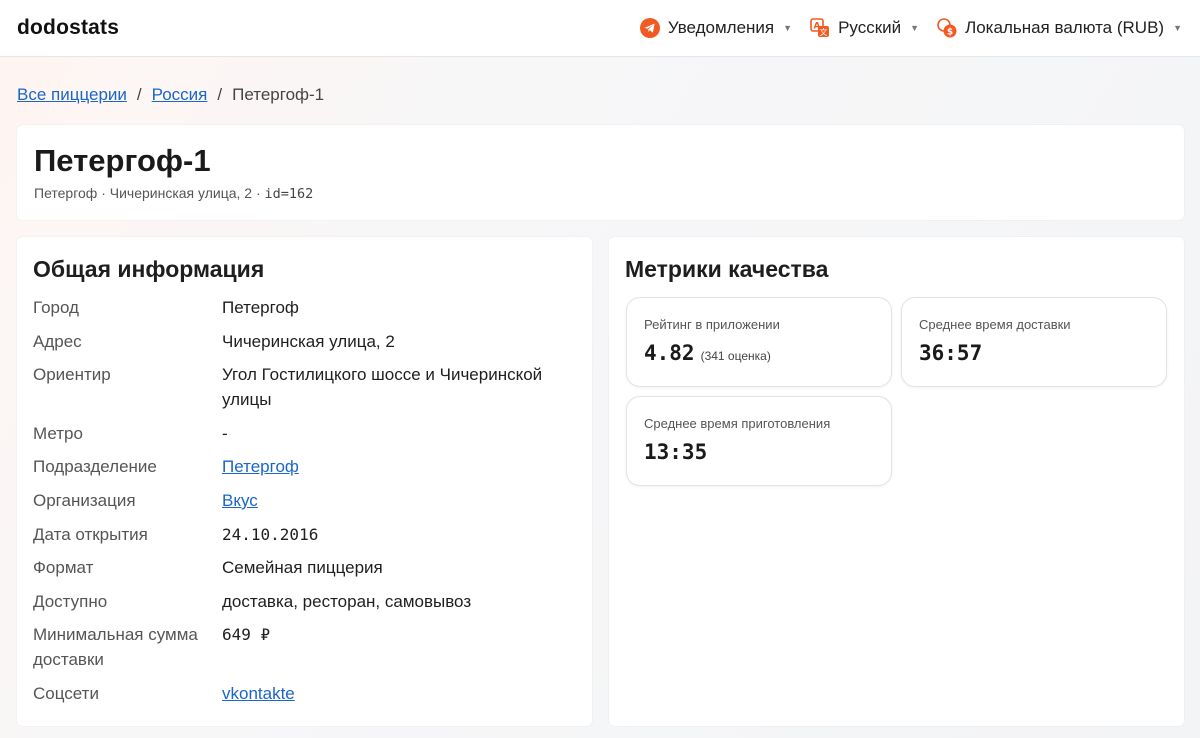 Image resolution: width=1200 pixels, height=738 pixels. What do you see at coordinates (66, 693) in the screenshot?
I see `info-key: Соцсети` at bounding box center [66, 693].